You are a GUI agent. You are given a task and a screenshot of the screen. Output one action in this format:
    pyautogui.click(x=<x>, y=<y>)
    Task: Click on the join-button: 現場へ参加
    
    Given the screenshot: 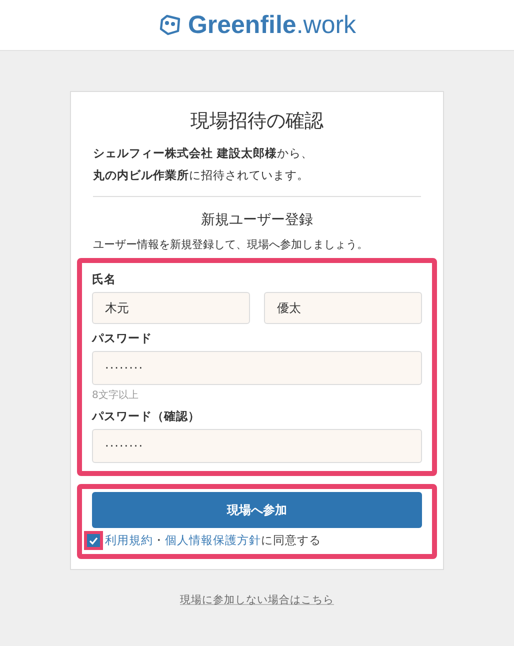 What is the action you would take?
    pyautogui.click(x=257, y=510)
    